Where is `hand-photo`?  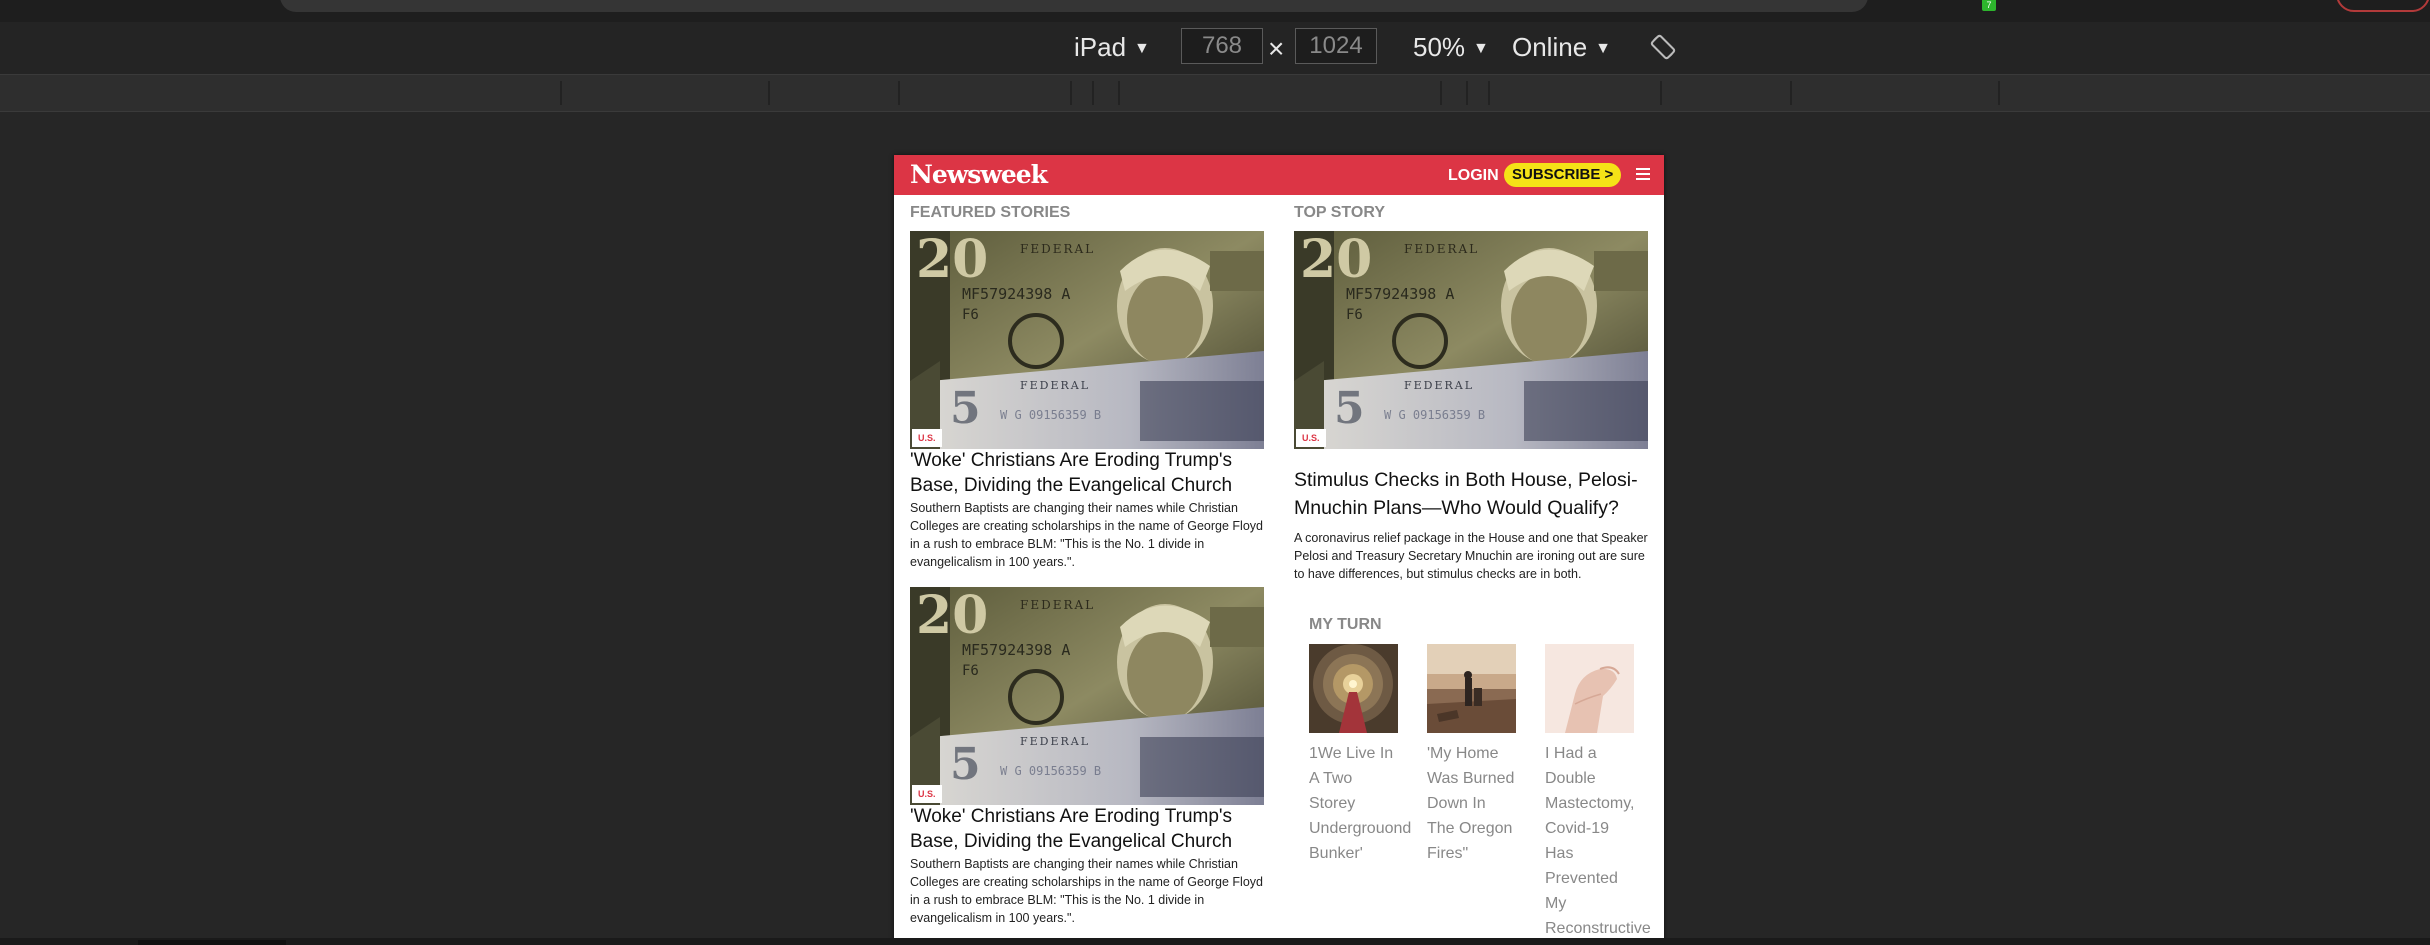 hand-photo is located at coordinates (1589, 688).